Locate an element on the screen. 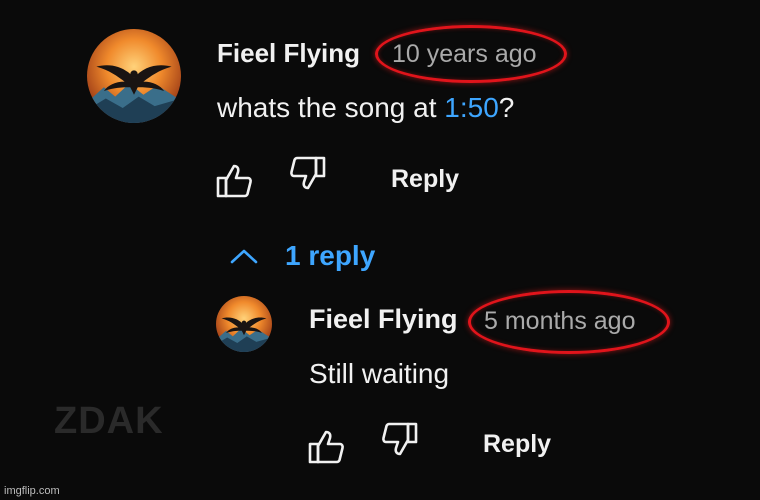 The width and height of the screenshot is (760, 500). timestamp-link: 1:50 is located at coordinates (471, 107).